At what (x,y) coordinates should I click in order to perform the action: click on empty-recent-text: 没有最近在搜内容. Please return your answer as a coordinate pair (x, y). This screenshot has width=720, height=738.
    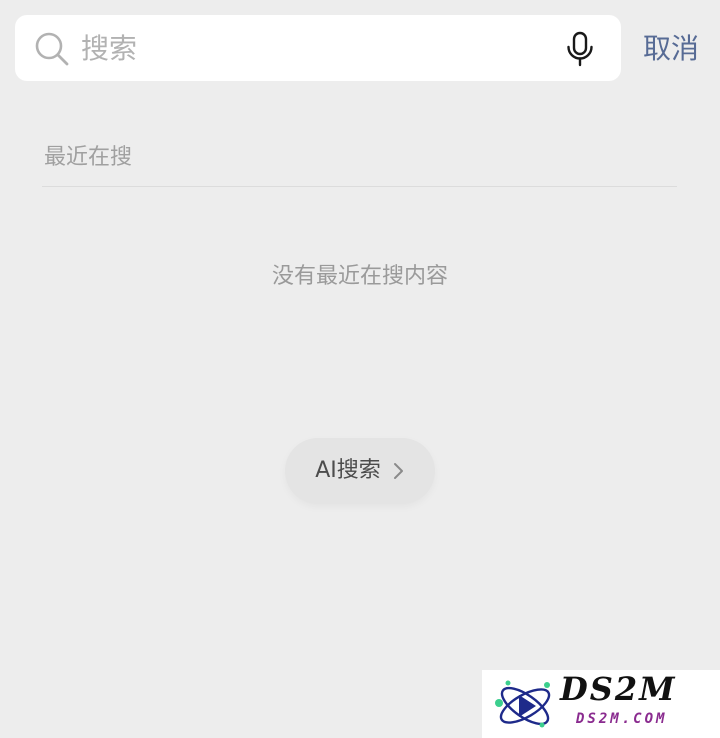
    Looking at the image, I should click on (359, 276).